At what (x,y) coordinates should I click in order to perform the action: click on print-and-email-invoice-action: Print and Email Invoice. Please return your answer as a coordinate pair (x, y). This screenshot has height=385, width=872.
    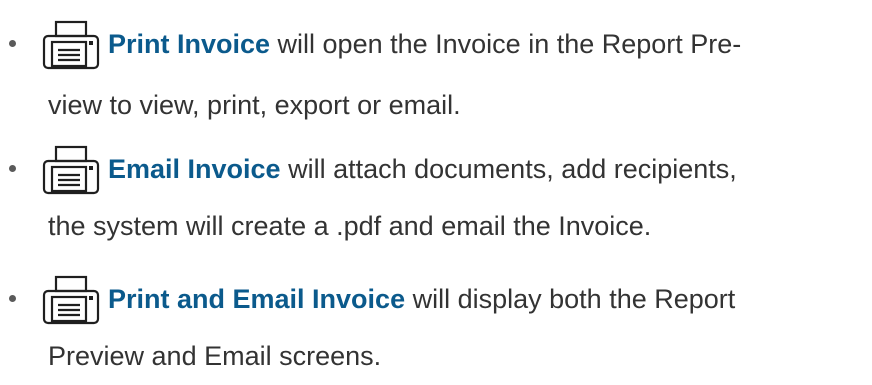
    Looking at the image, I should click on (257, 299).